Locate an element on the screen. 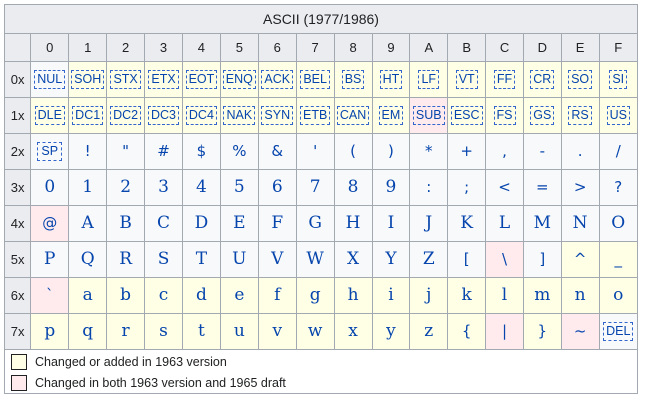 The height and width of the screenshot is (400, 645). char-link: SP is located at coordinates (50, 151).